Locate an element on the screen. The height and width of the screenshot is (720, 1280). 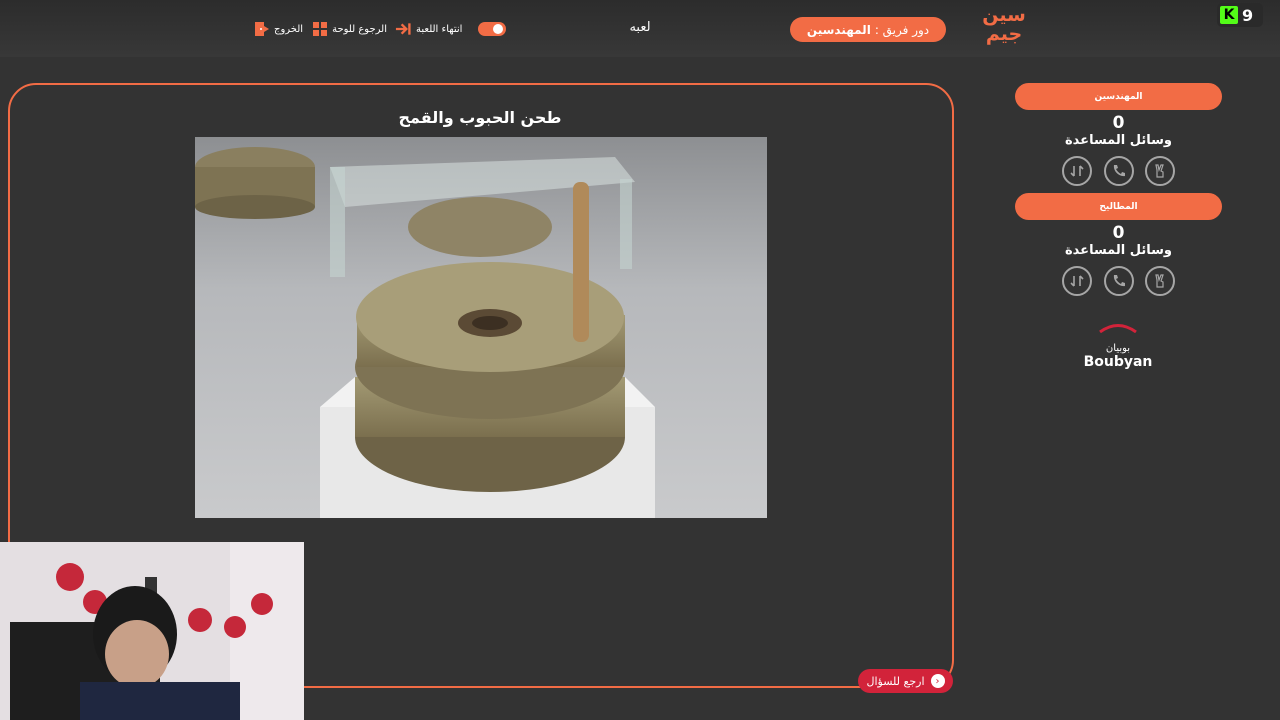
back-arrow-icon: ‹ is located at coordinates (937, 681).